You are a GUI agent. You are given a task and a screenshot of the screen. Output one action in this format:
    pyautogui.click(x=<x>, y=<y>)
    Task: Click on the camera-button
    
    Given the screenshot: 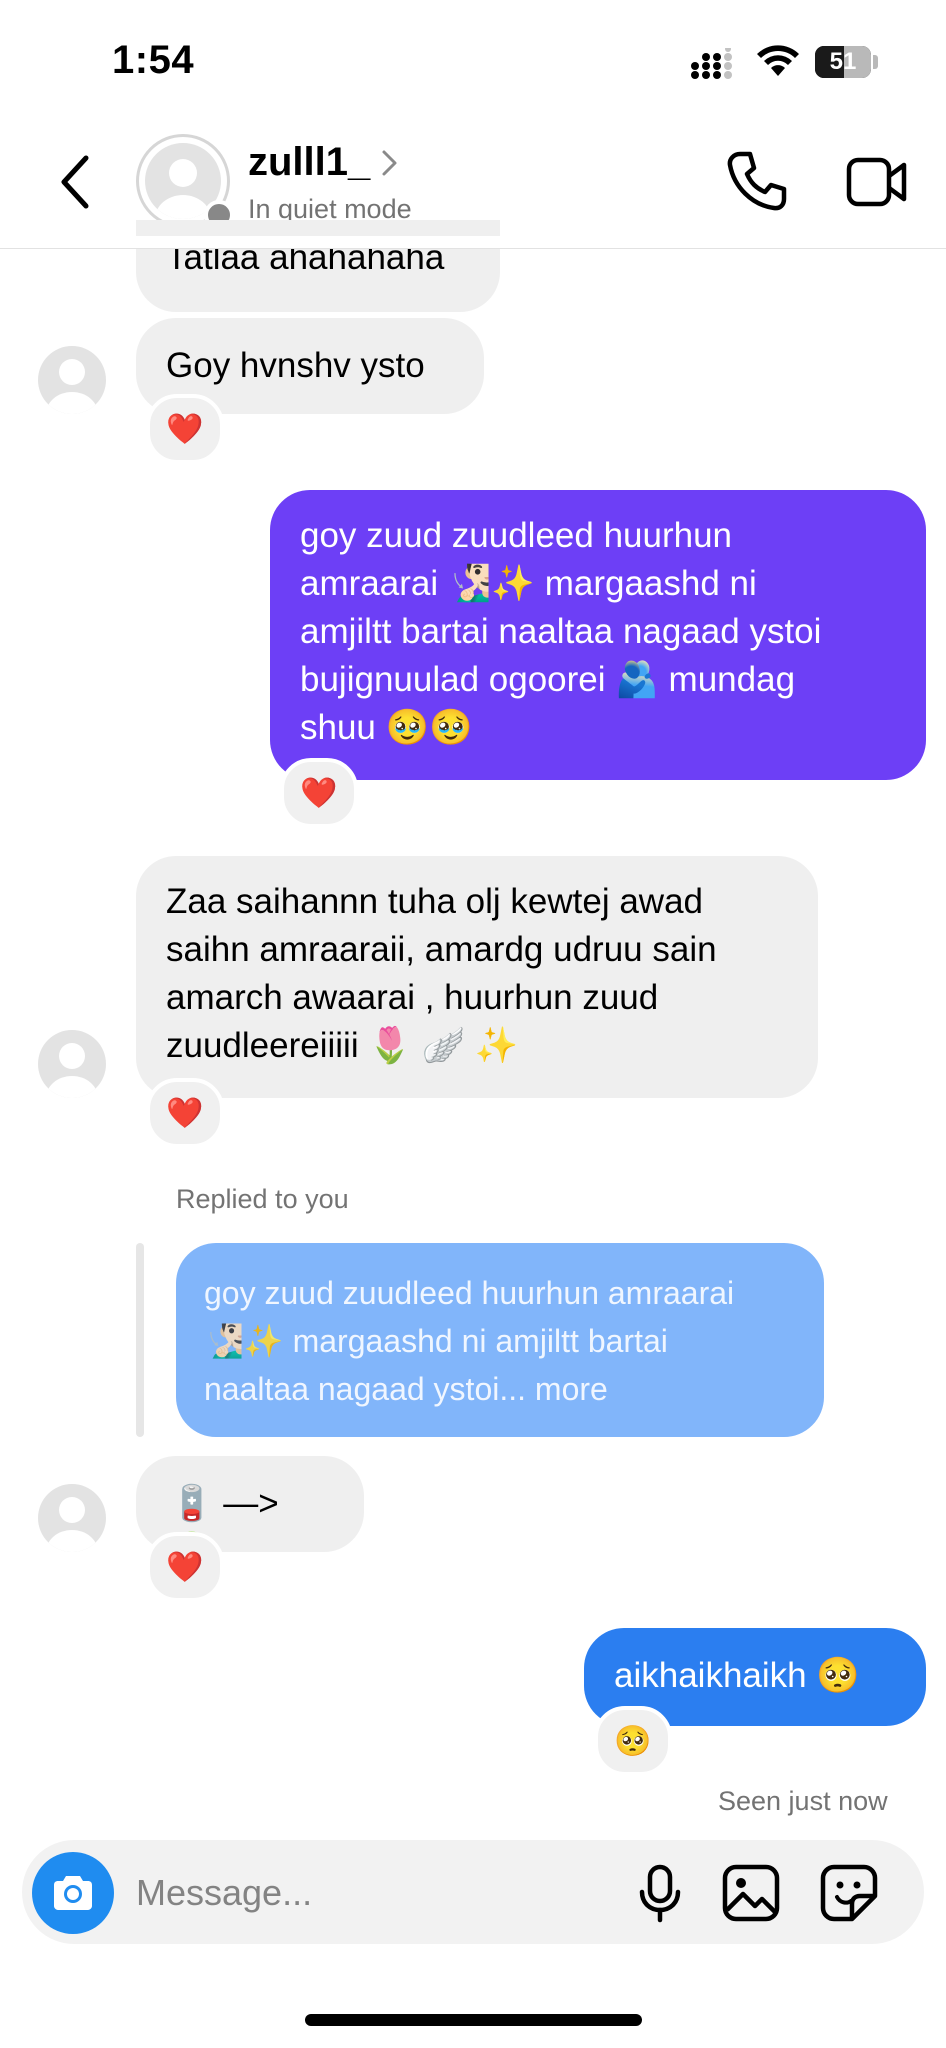 What is the action you would take?
    pyautogui.click(x=73, y=1893)
    